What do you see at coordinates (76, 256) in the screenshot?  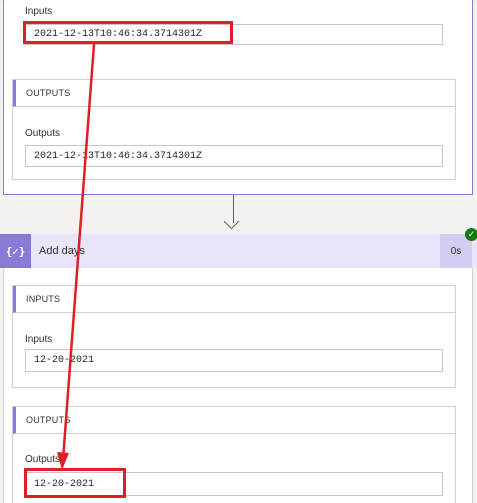 I see `annotation-arrow` at bounding box center [76, 256].